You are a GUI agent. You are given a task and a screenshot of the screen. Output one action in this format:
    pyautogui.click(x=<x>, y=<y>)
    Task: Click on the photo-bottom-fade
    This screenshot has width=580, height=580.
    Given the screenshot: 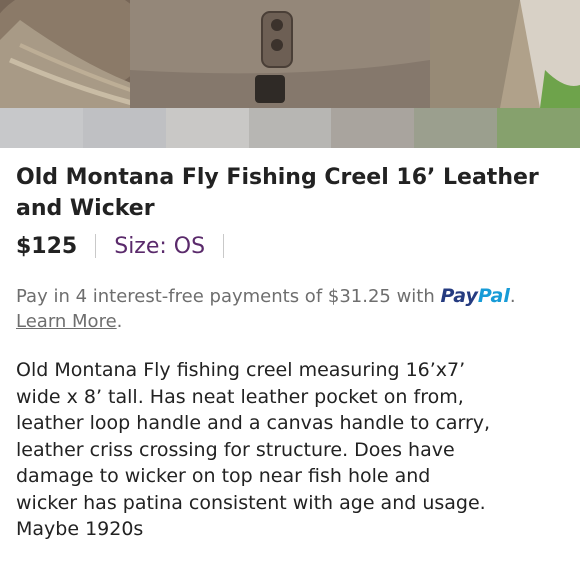 What is the action you would take?
    pyautogui.click(x=290, y=128)
    